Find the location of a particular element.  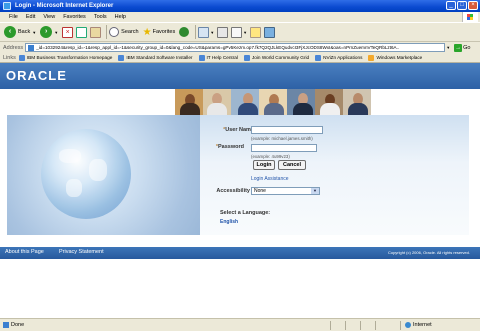

forward-button: › ▼ is located at coordinates (49, 32).